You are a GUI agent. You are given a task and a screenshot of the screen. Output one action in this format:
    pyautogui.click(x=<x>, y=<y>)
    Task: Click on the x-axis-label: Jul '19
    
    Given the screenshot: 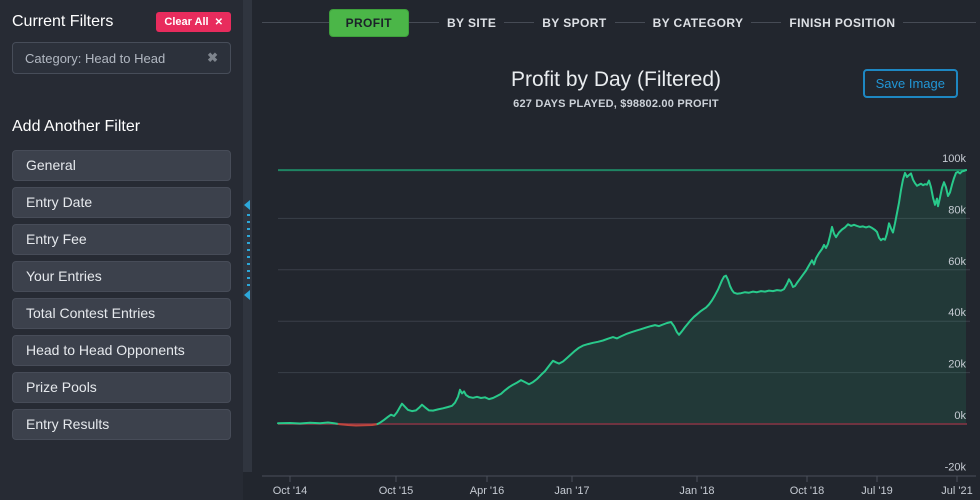 What is the action you would take?
    pyautogui.click(x=876, y=491)
    